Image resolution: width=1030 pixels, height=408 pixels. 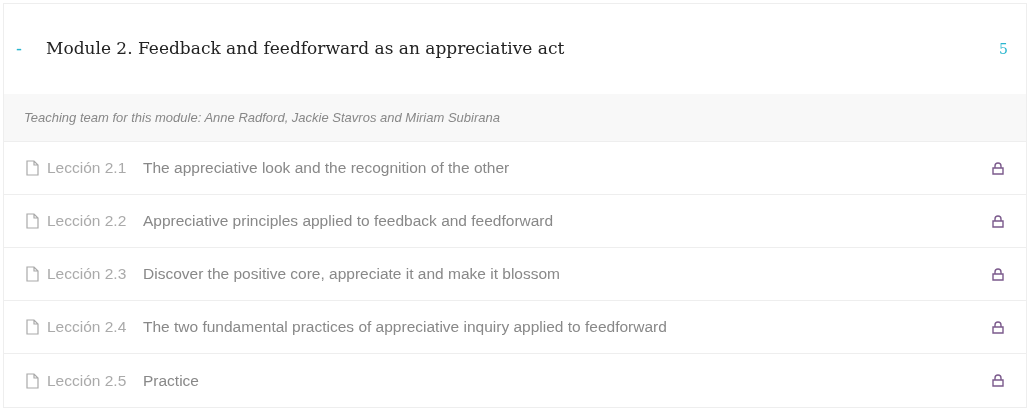 What do you see at coordinates (262, 117) in the screenshot?
I see `teaching-team-note: Teaching team for this module: Anne Radford, Jackie Stavros and Miriam Subirana` at bounding box center [262, 117].